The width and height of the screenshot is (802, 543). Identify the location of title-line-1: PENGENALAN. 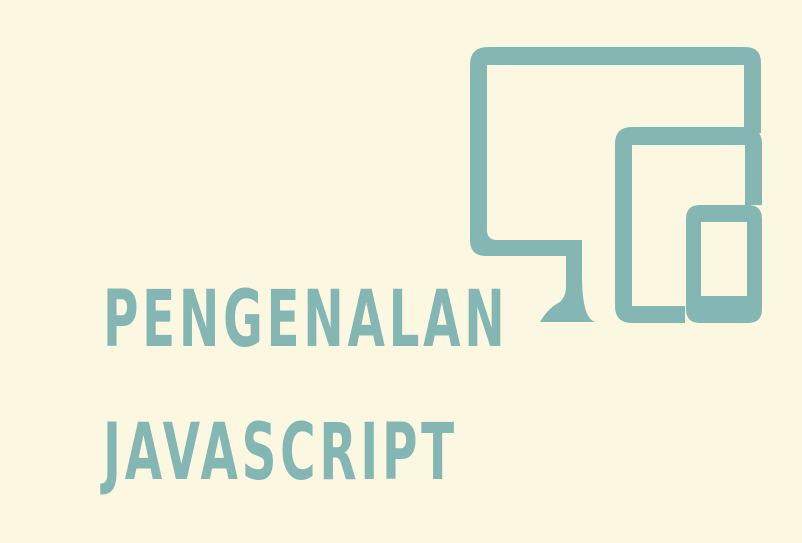
(306, 320).